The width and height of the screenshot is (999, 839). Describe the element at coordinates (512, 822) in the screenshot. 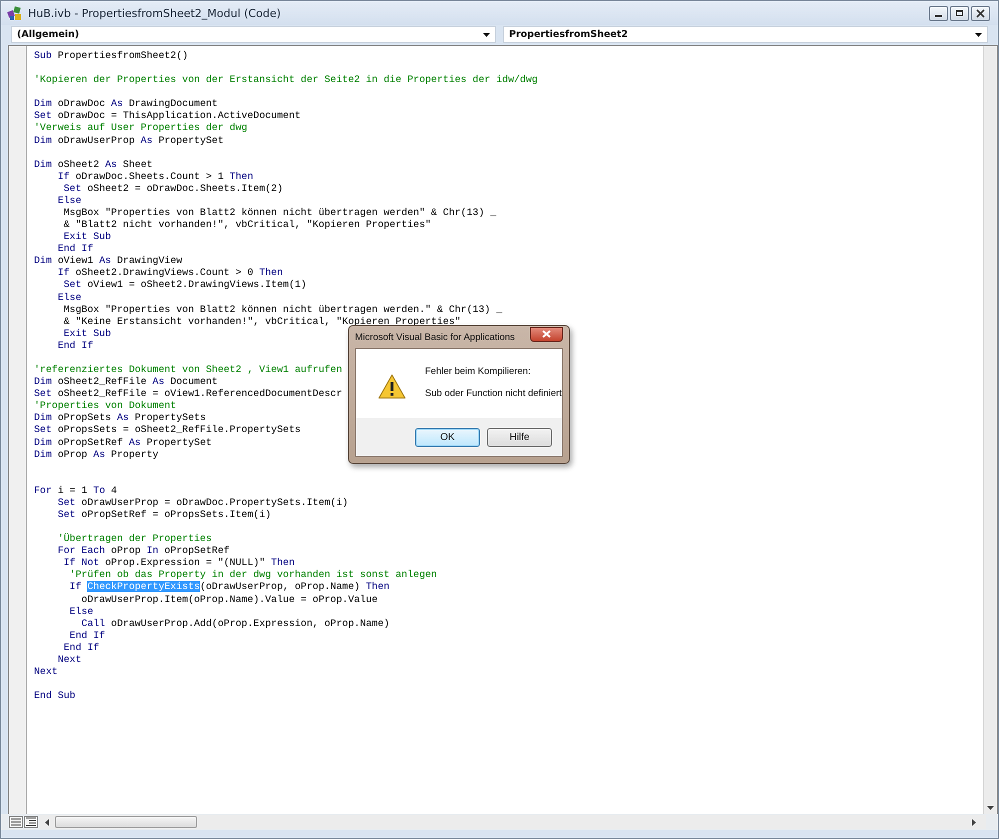

I see `horizontal-scrollbar` at that location.